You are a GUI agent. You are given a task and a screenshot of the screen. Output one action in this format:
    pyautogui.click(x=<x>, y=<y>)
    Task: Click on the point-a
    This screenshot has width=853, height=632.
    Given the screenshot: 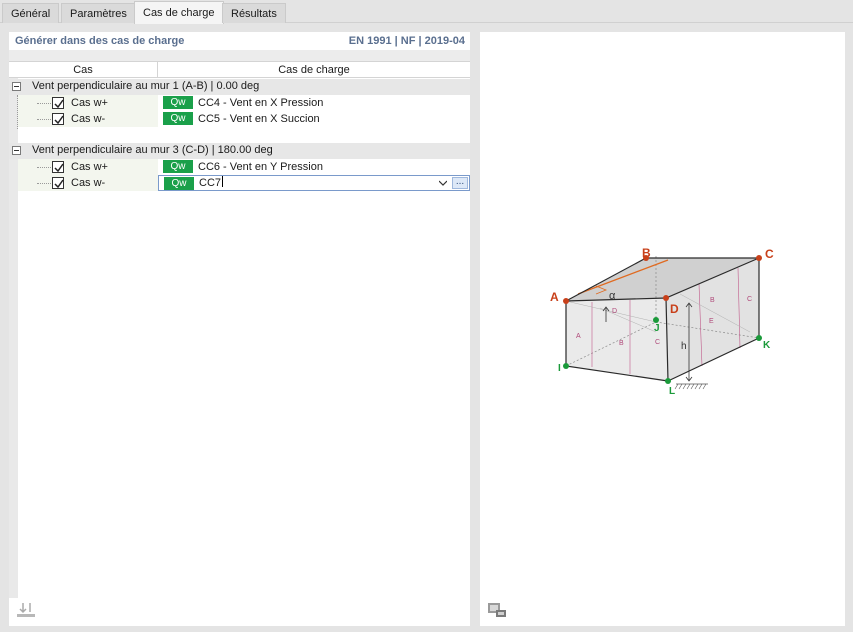 What is the action you would take?
    pyautogui.click(x=566, y=301)
    